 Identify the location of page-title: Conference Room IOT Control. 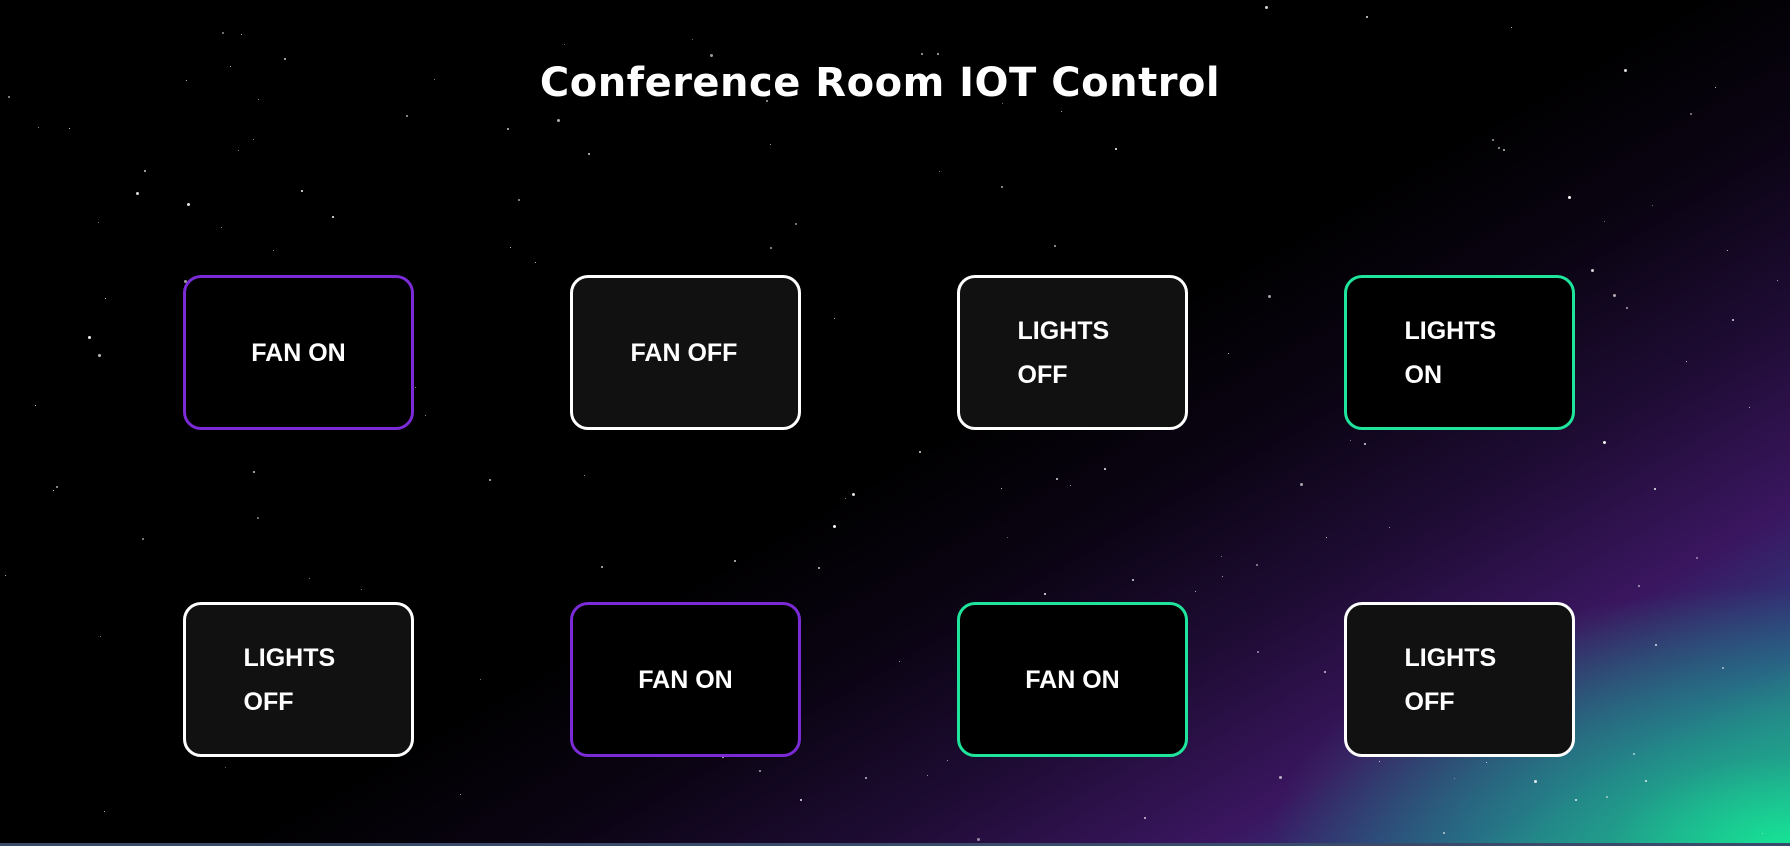
(880, 83).